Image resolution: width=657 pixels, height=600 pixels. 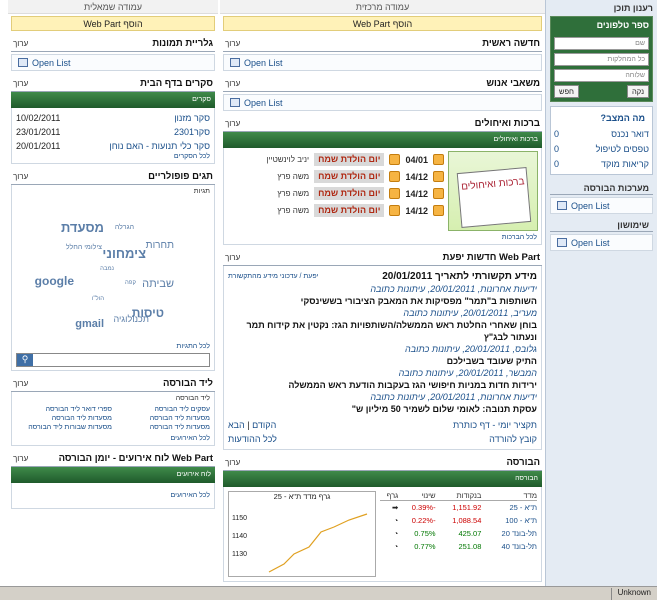 What do you see at coordinates (566, 91) in the screenshot?
I see `search-button: חפש` at bounding box center [566, 91].